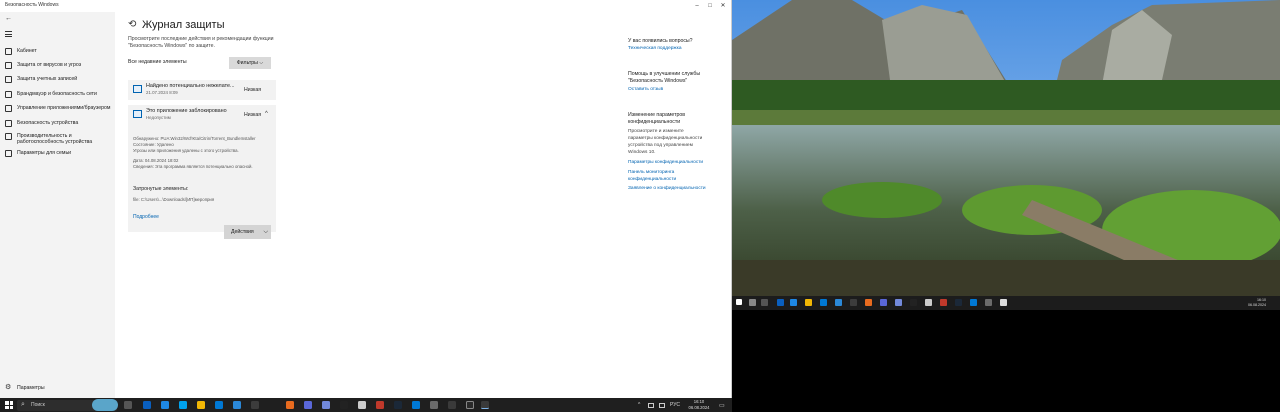 This screenshot has height=412, width=1280. Describe the element at coordinates (651, 173) in the screenshot. I see `privacy-dashboard-link: Панель мониторинга` at that location.